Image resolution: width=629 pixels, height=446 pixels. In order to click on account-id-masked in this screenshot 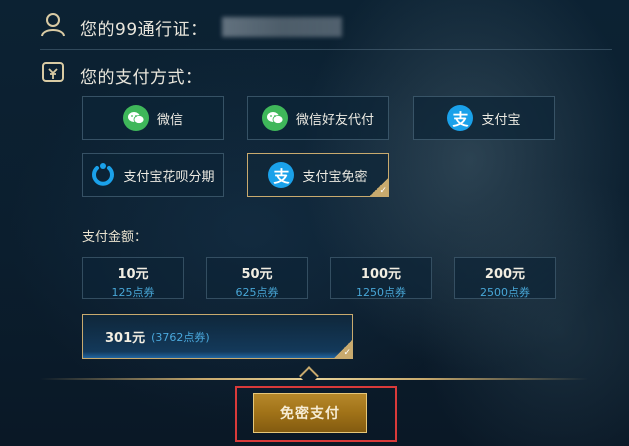, I will do `click(281, 27)`.